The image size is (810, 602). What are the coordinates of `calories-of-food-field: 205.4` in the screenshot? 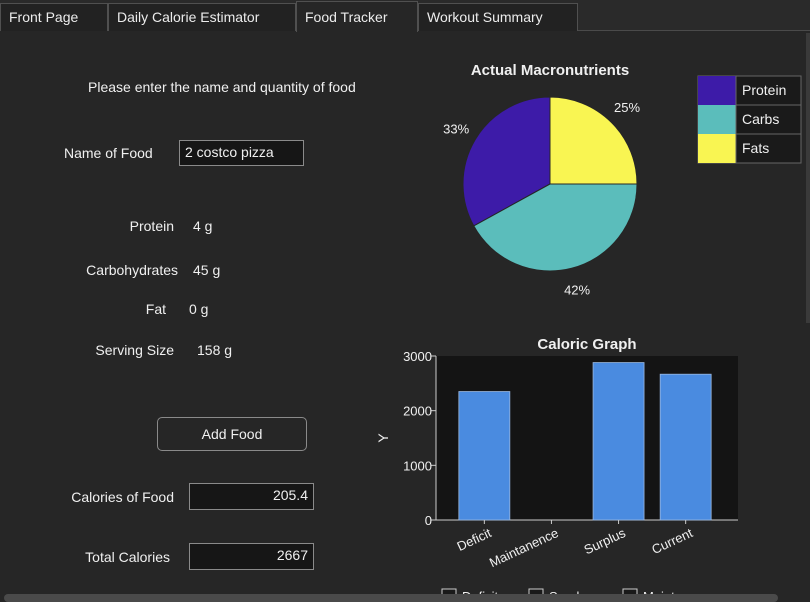 It's located at (251, 496).